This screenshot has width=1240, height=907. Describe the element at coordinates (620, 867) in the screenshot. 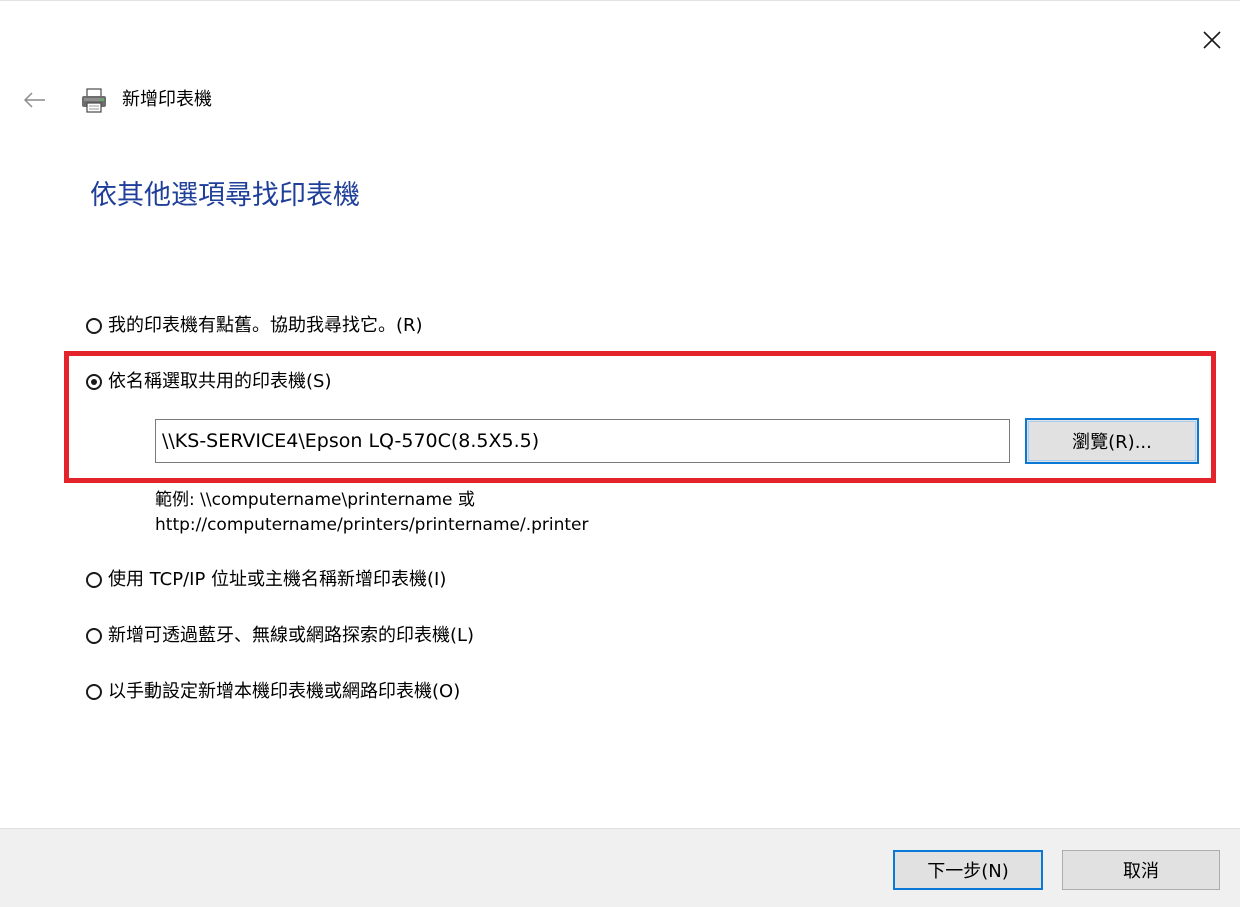

I see `dialog-footer: 下一步(N) 取消` at that location.